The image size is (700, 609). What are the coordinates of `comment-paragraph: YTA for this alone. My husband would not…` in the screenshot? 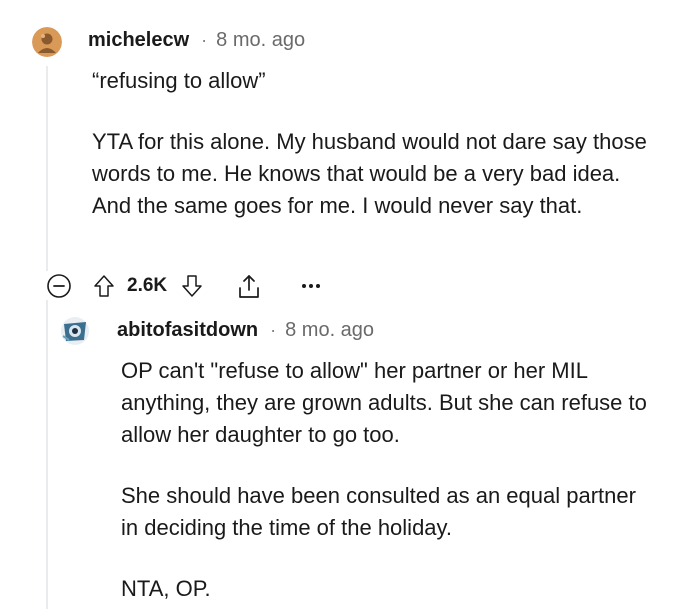 It's located at (369, 173).